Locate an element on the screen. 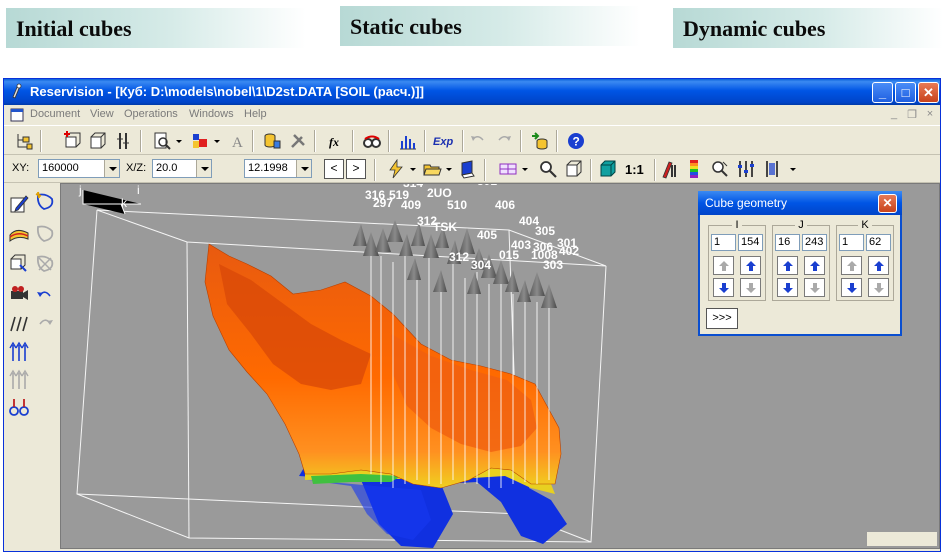 This screenshot has width=944, height=555. probe-icon is located at coordinates (720, 169).